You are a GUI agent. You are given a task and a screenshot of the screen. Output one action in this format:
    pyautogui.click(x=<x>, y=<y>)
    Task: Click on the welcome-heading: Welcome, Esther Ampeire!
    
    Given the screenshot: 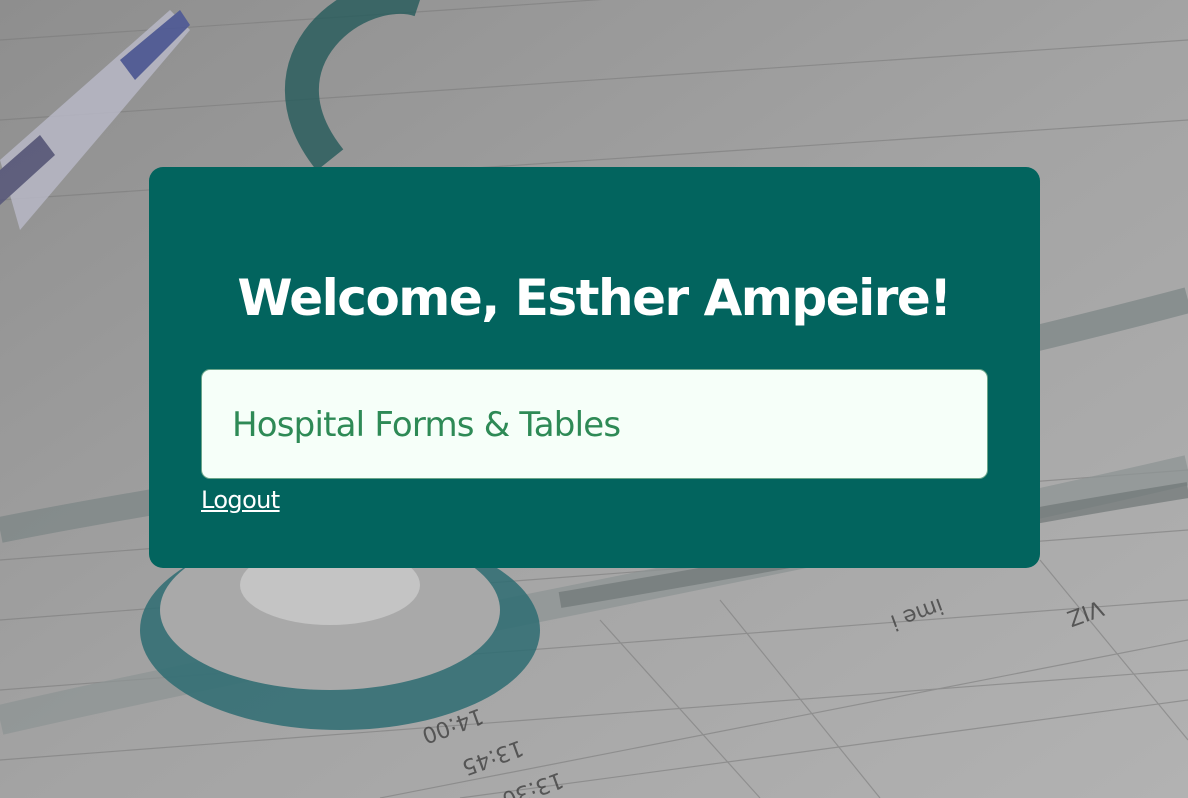 What is the action you would take?
    pyautogui.click(x=594, y=298)
    